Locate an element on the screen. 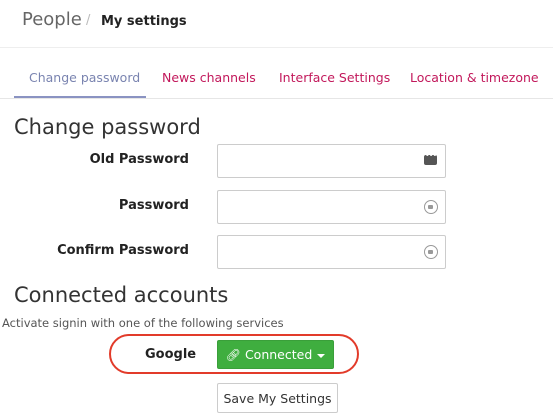 The height and width of the screenshot is (413, 553). connected-accounts-heading: Connected accounts is located at coordinates (121, 295).